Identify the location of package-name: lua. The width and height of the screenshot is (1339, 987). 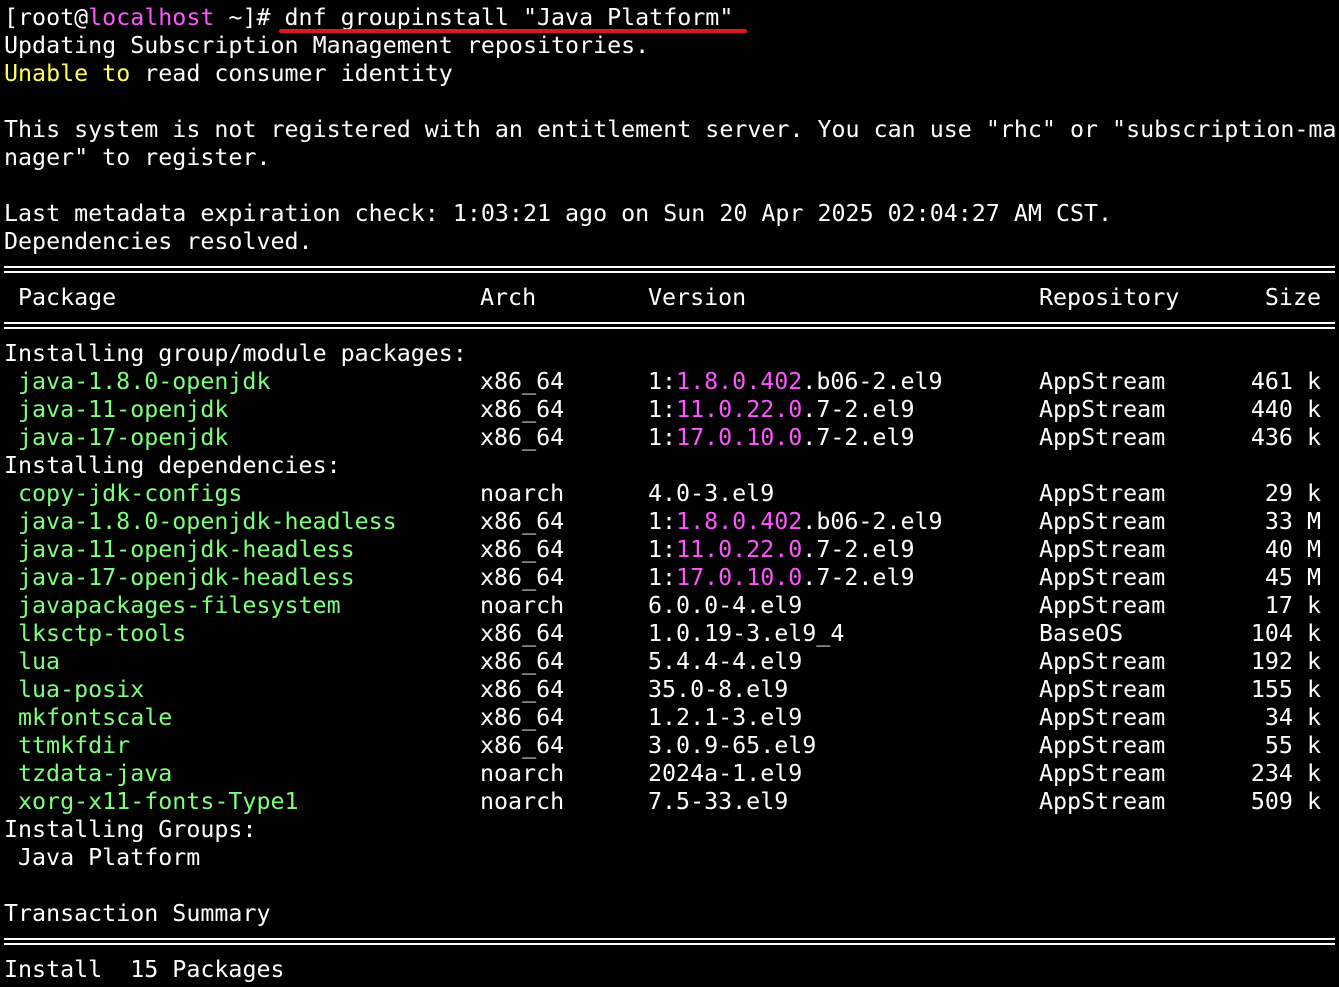
(39, 661).